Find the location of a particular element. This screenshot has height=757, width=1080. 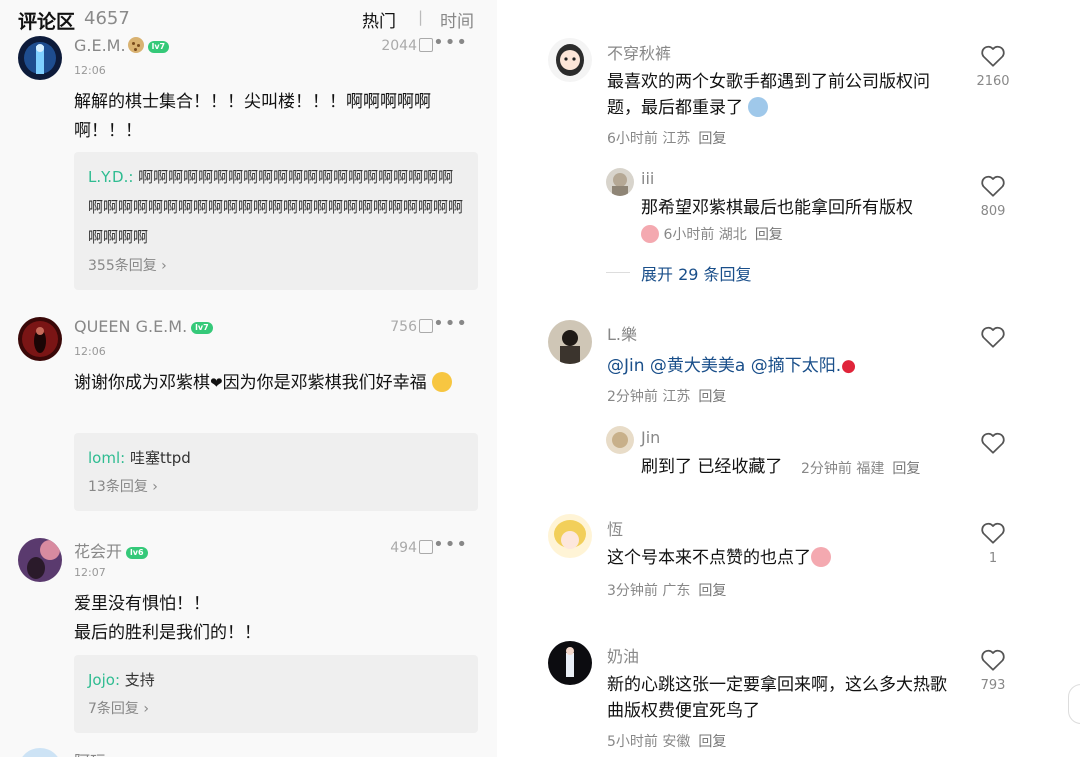

tab-hot: 热门 is located at coordinates (379, 19).